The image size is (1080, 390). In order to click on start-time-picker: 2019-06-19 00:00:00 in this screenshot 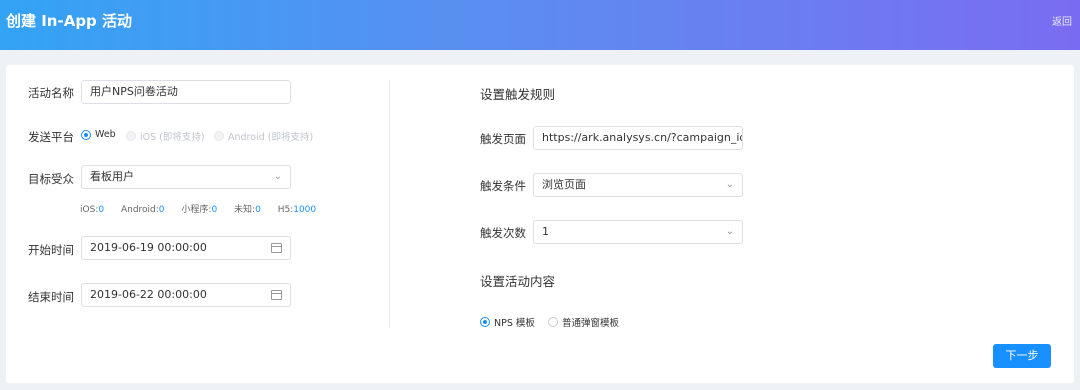, I will do `click(186, 248)`.